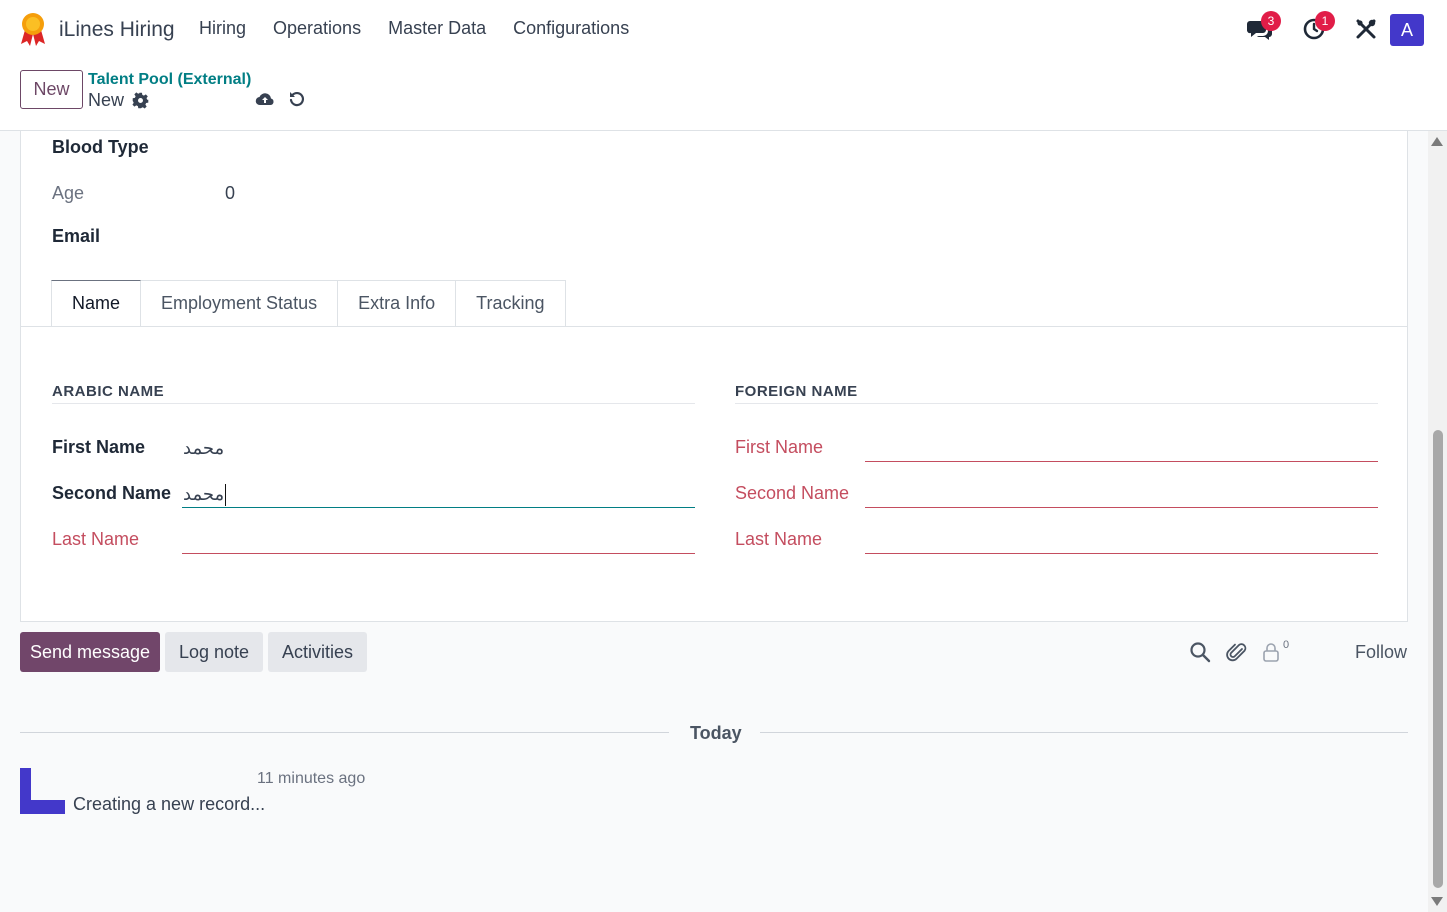 This screenshot has width=1447, height=912. Describe the element at coordinates (317, 28) in the screenshot. I see `menu-operations: Operations` at that location.